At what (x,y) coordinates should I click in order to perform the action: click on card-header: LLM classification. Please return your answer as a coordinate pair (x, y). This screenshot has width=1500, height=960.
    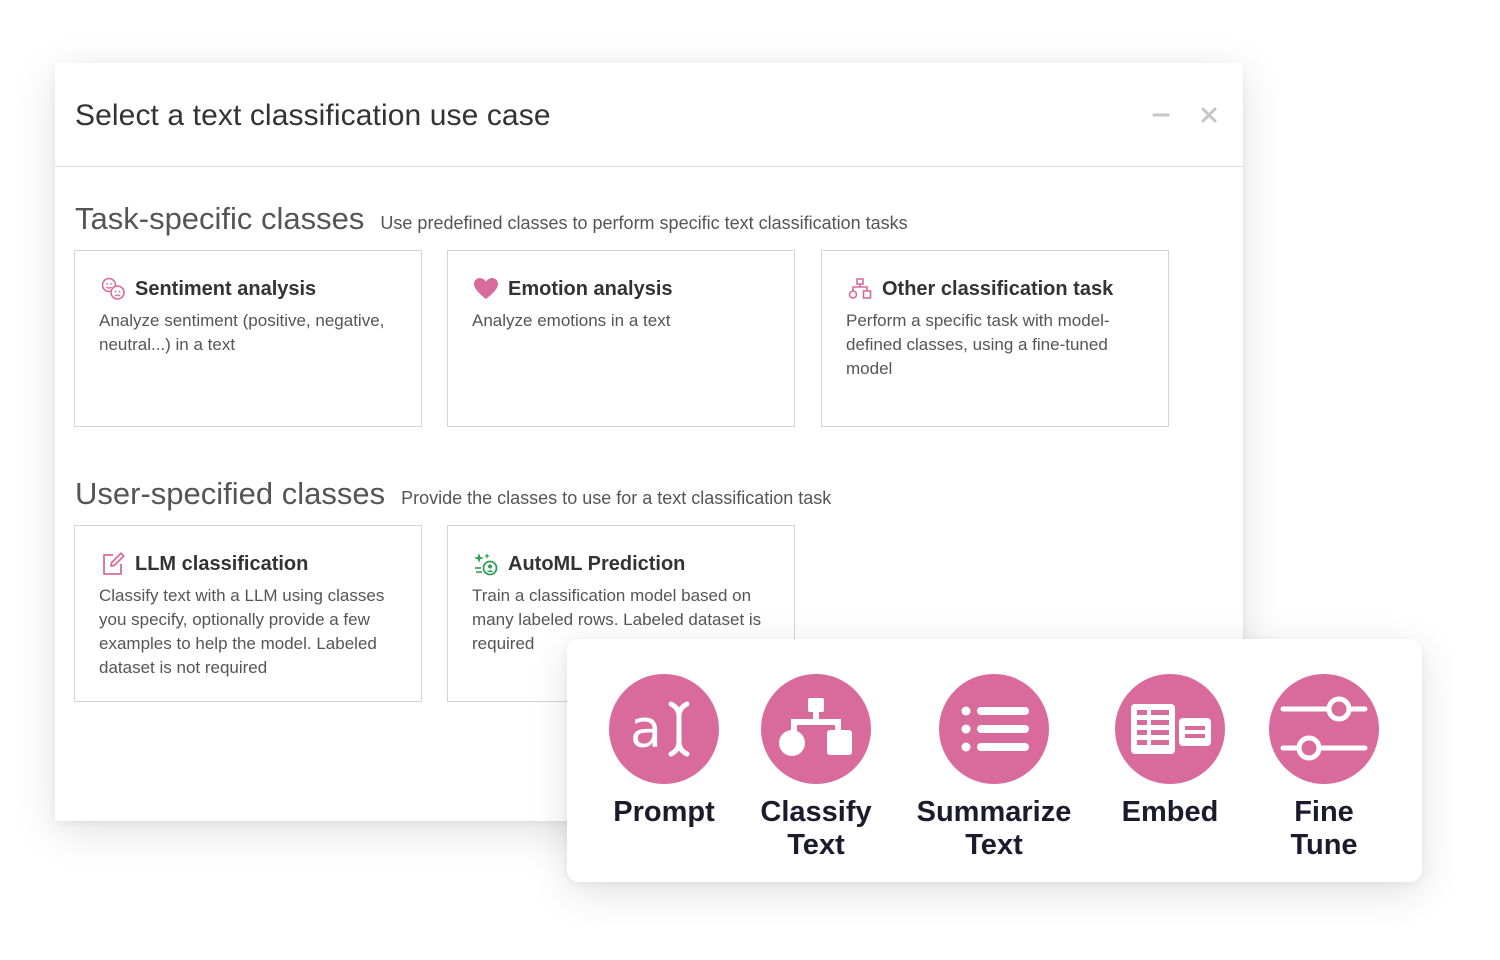
    Looking at the image, I should click on (203, 564).